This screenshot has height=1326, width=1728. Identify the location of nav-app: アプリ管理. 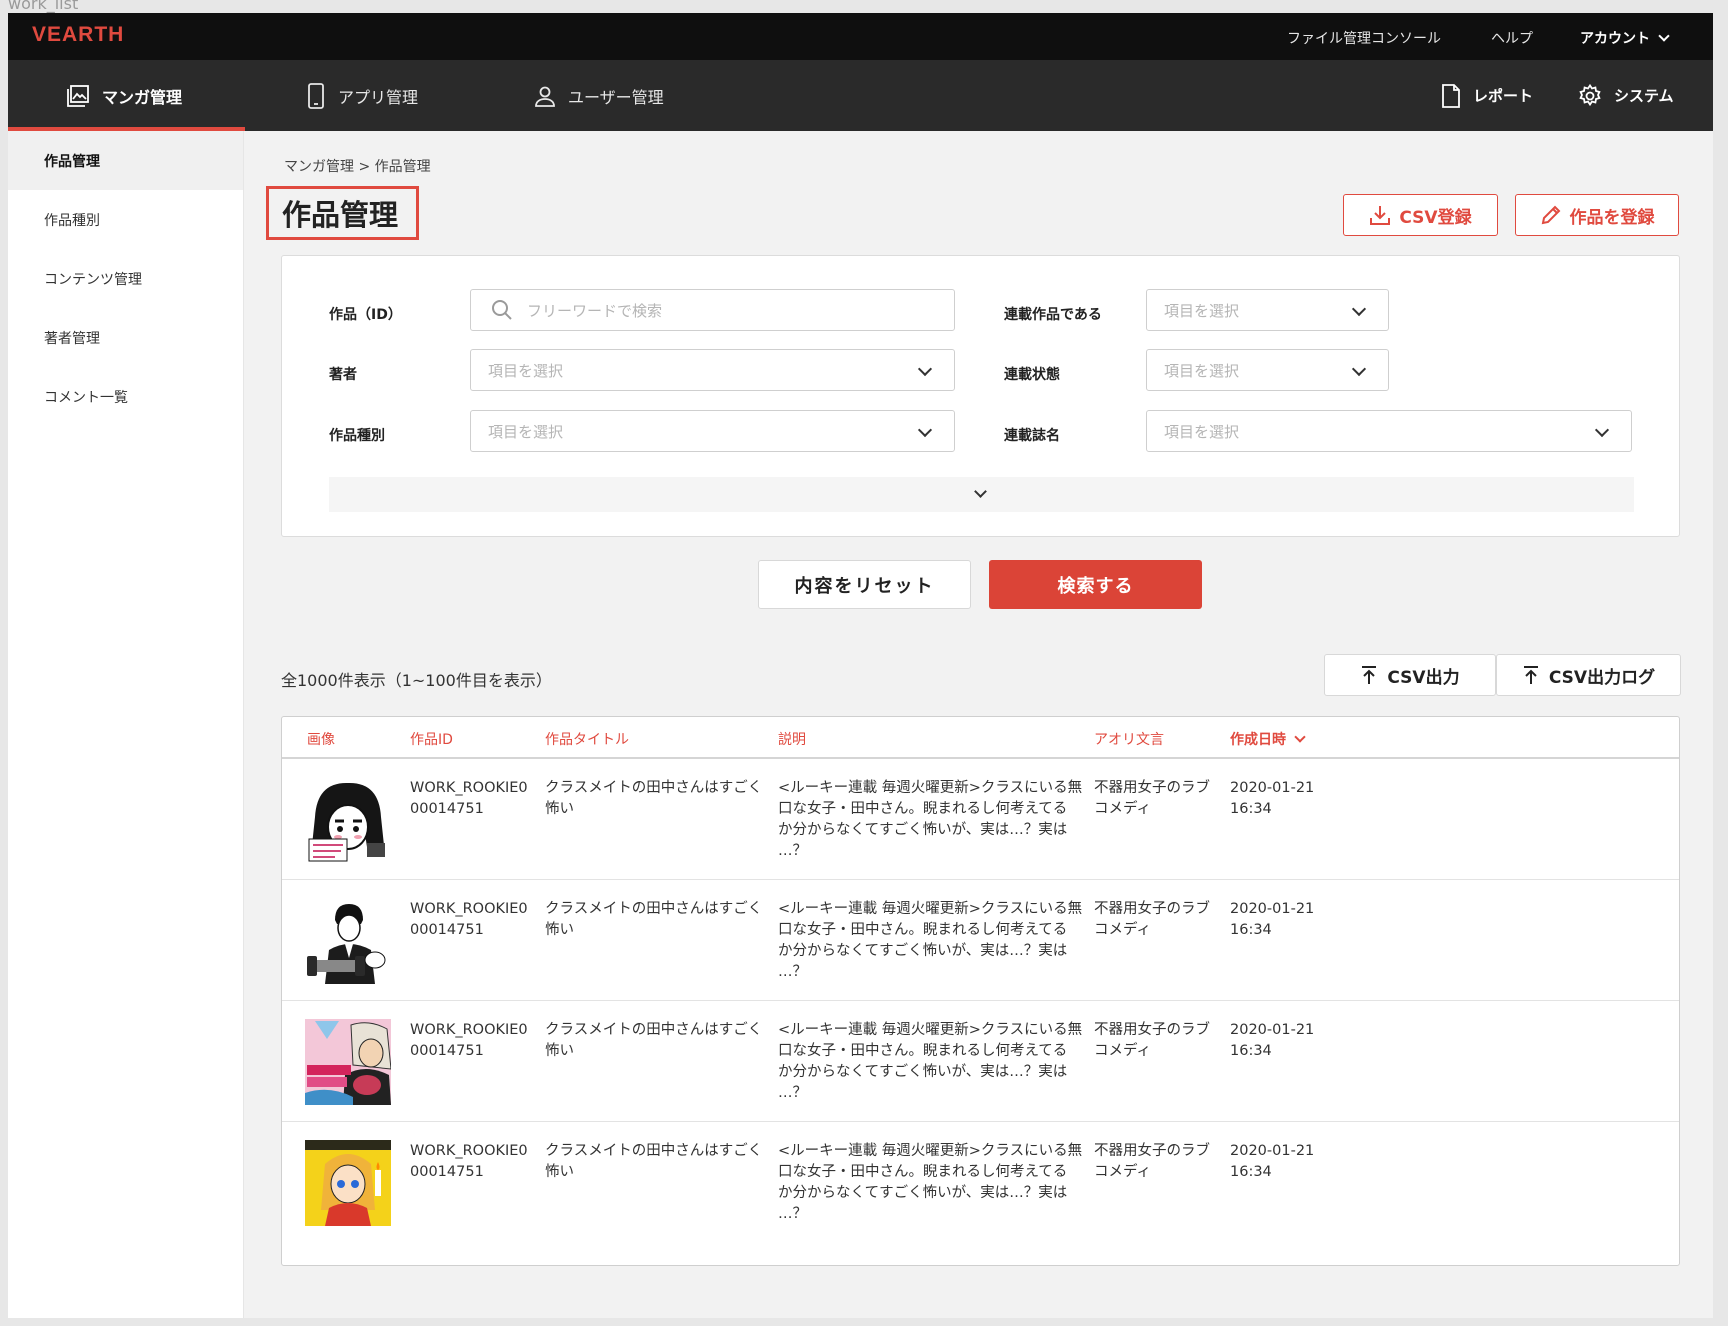
(362, 95).